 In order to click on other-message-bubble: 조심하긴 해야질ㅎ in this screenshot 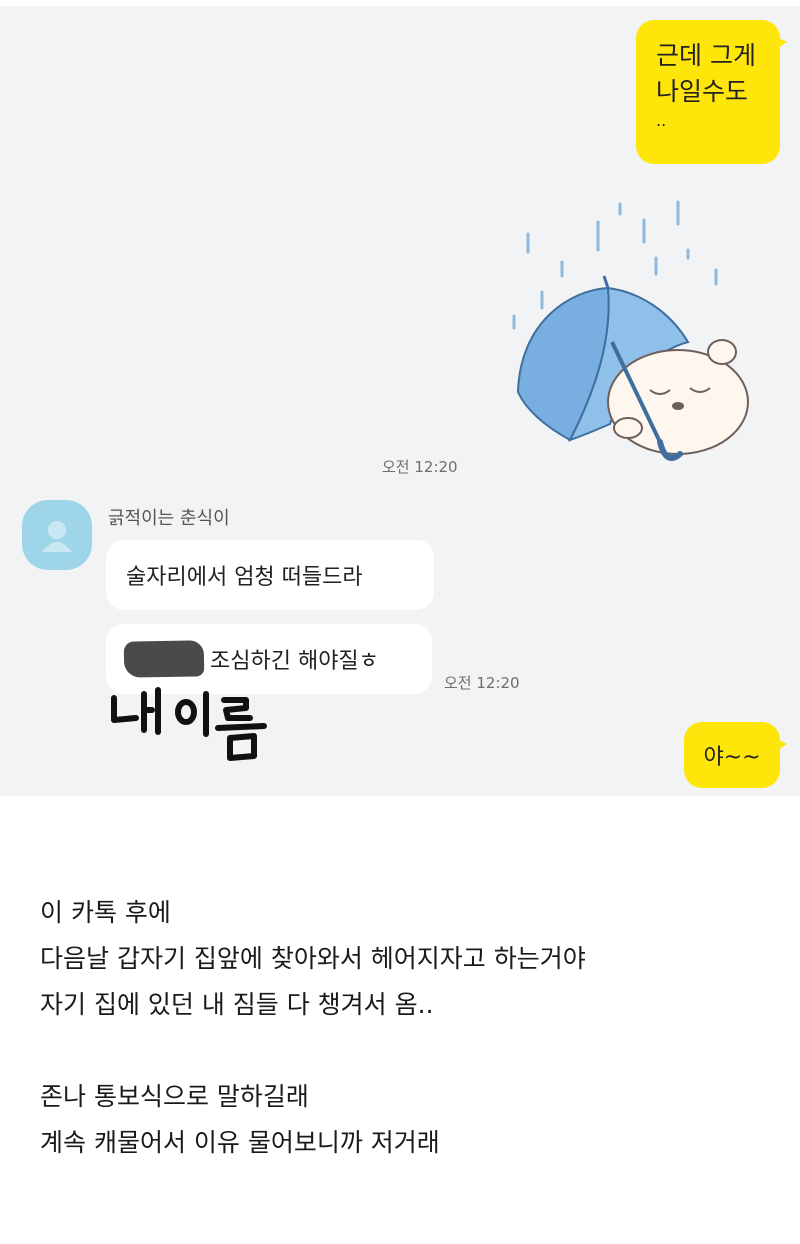, I will do `click(269, 659)`.